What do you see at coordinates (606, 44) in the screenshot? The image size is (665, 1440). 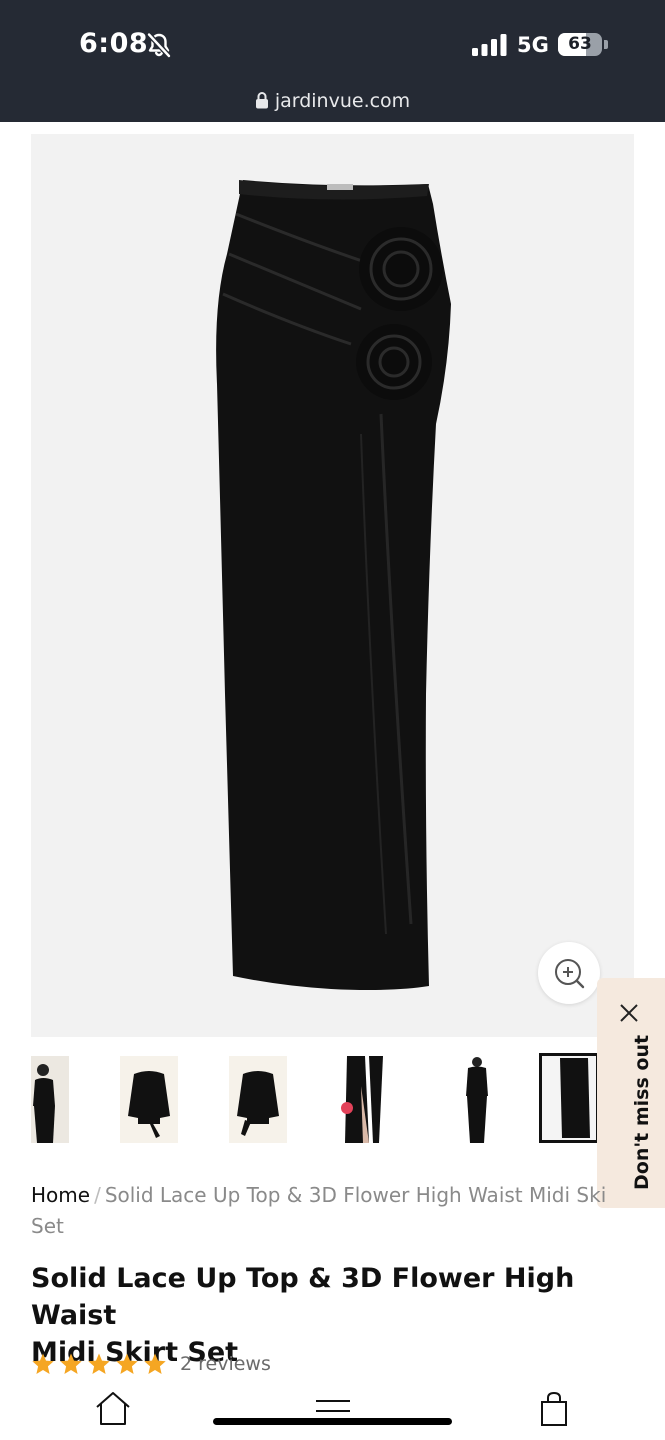 I see `battery-tip` at bounding box center [606, 44].